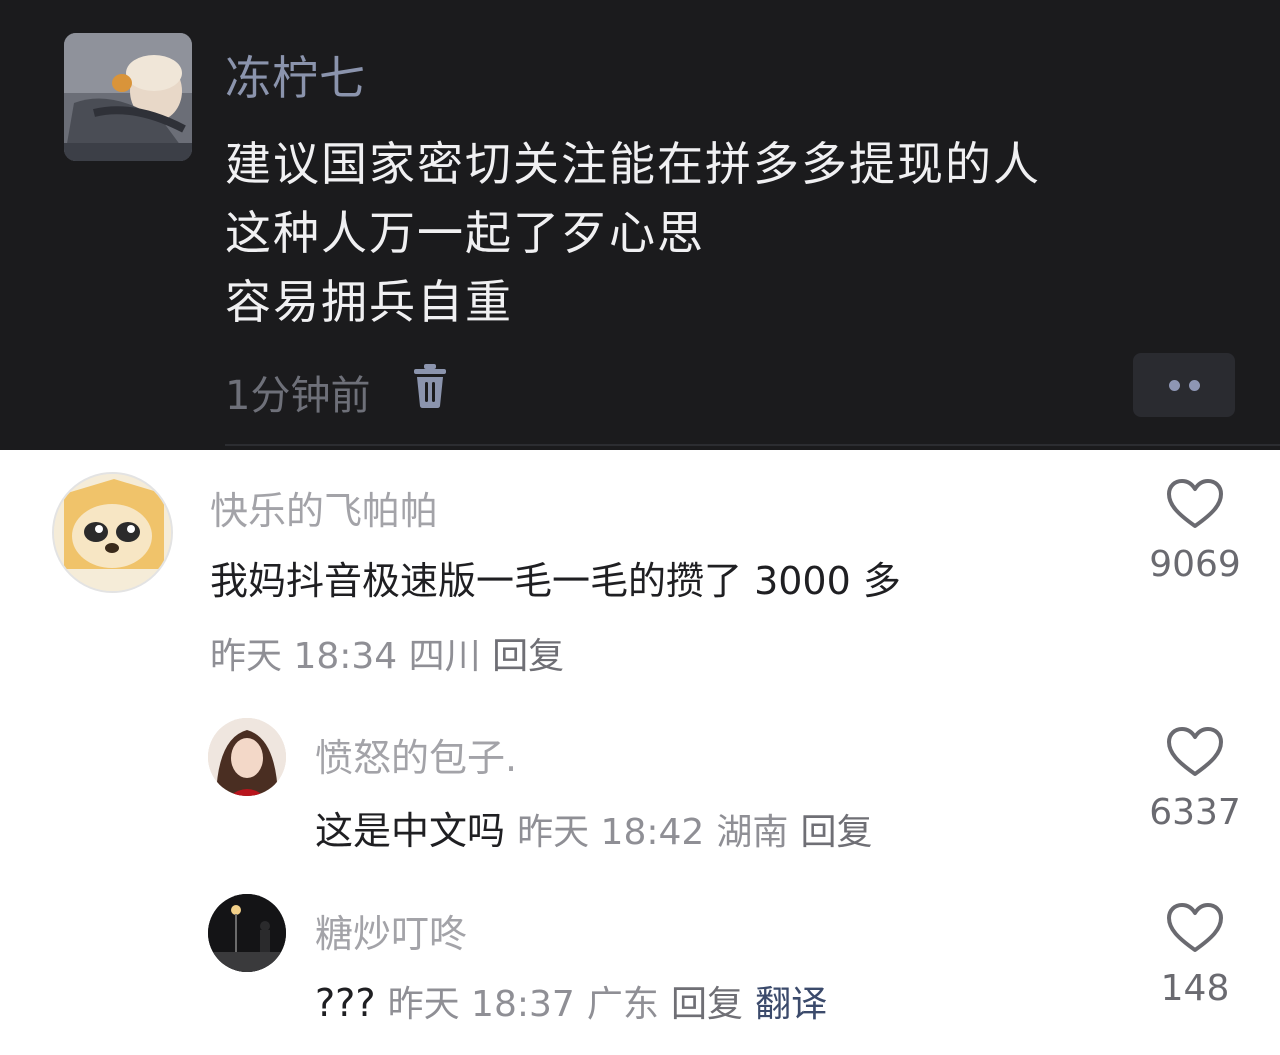 The width and height of the screenshot is (1280, 1055). I want to click on commenter-name: 愤怒的包子., so click(416, 754).